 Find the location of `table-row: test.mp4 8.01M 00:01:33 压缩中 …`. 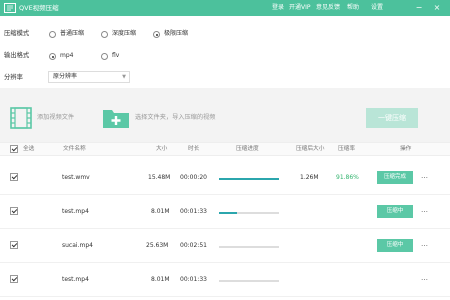

table-row: test.mp4 8.01M 00:01:33 压缩中 … is located at coordinates (225, 212).